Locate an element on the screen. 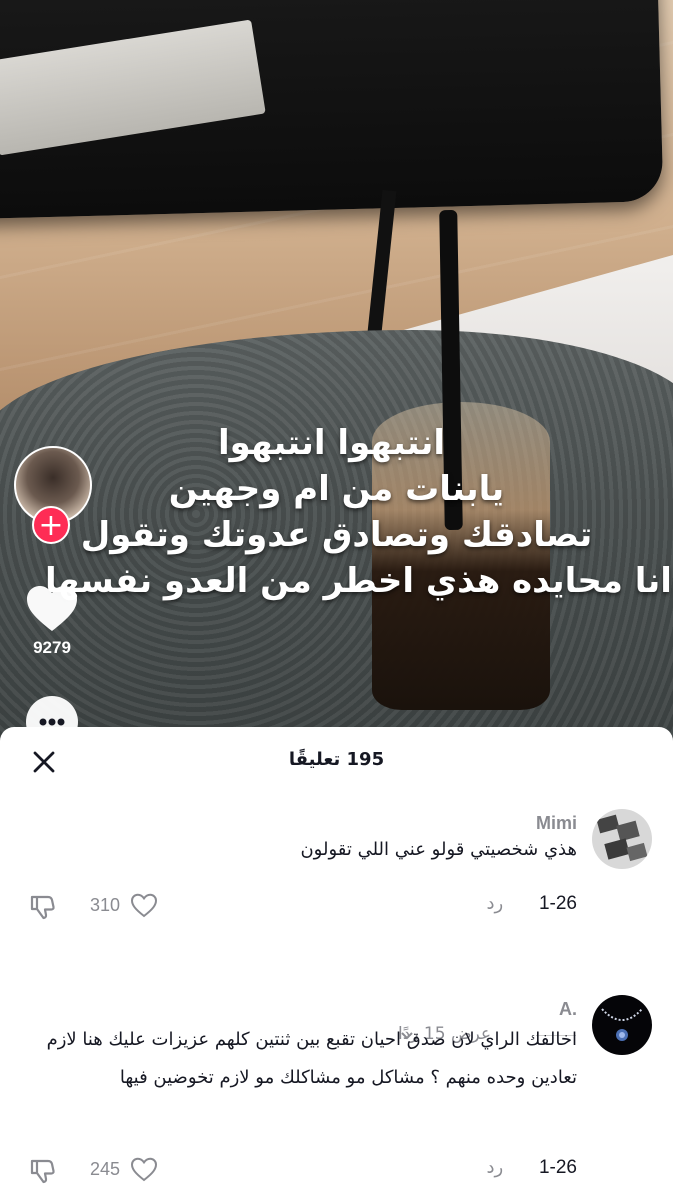 This screenshot has height=1200, width=673. like-count: 9279 is located at coordinates (52, 647).